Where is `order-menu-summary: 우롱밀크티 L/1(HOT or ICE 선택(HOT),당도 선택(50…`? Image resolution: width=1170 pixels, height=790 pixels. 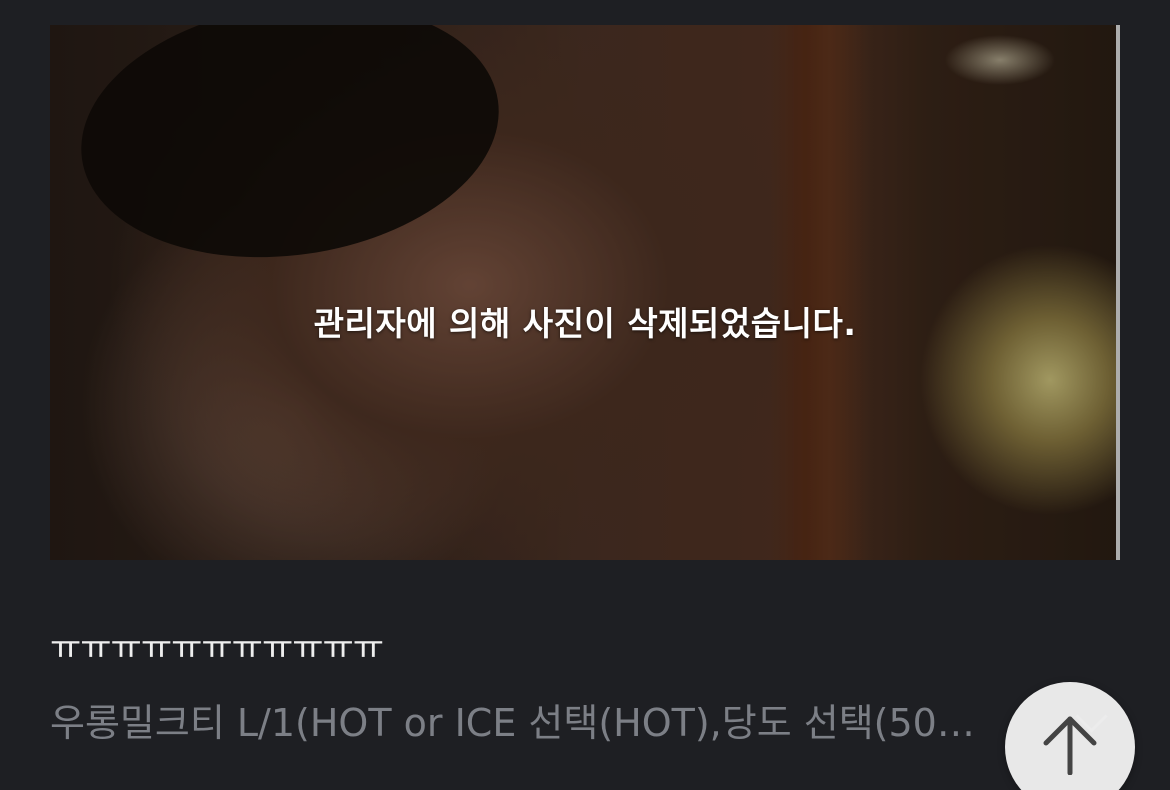
order-menu-summary: 우롱밀크티 L/1(HOT or ICE 선택(HOT),당도 선택(50… is located at coordinates (542, 719).